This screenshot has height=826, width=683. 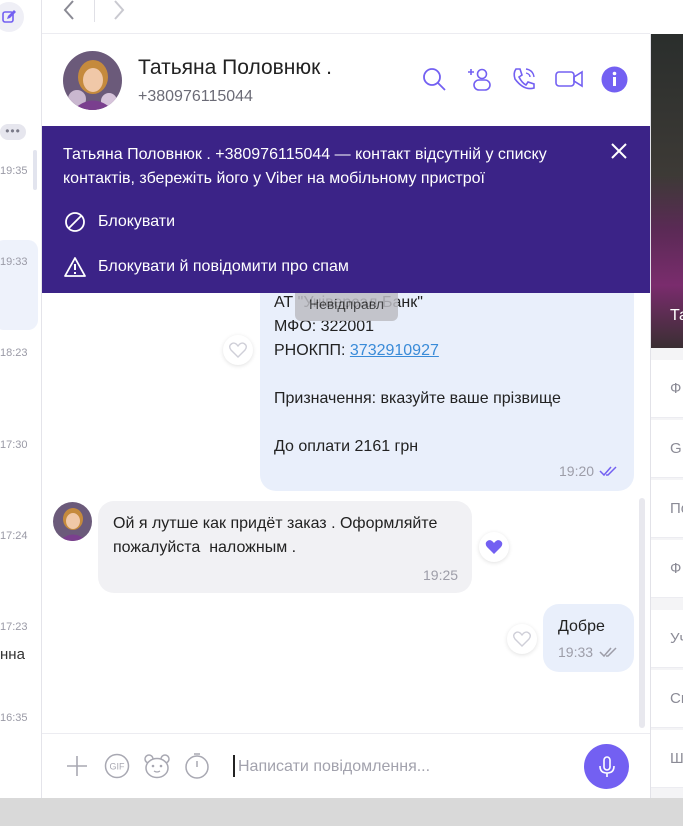 I want to click on conversation-time: 18:23, so click(x=14, y=353).